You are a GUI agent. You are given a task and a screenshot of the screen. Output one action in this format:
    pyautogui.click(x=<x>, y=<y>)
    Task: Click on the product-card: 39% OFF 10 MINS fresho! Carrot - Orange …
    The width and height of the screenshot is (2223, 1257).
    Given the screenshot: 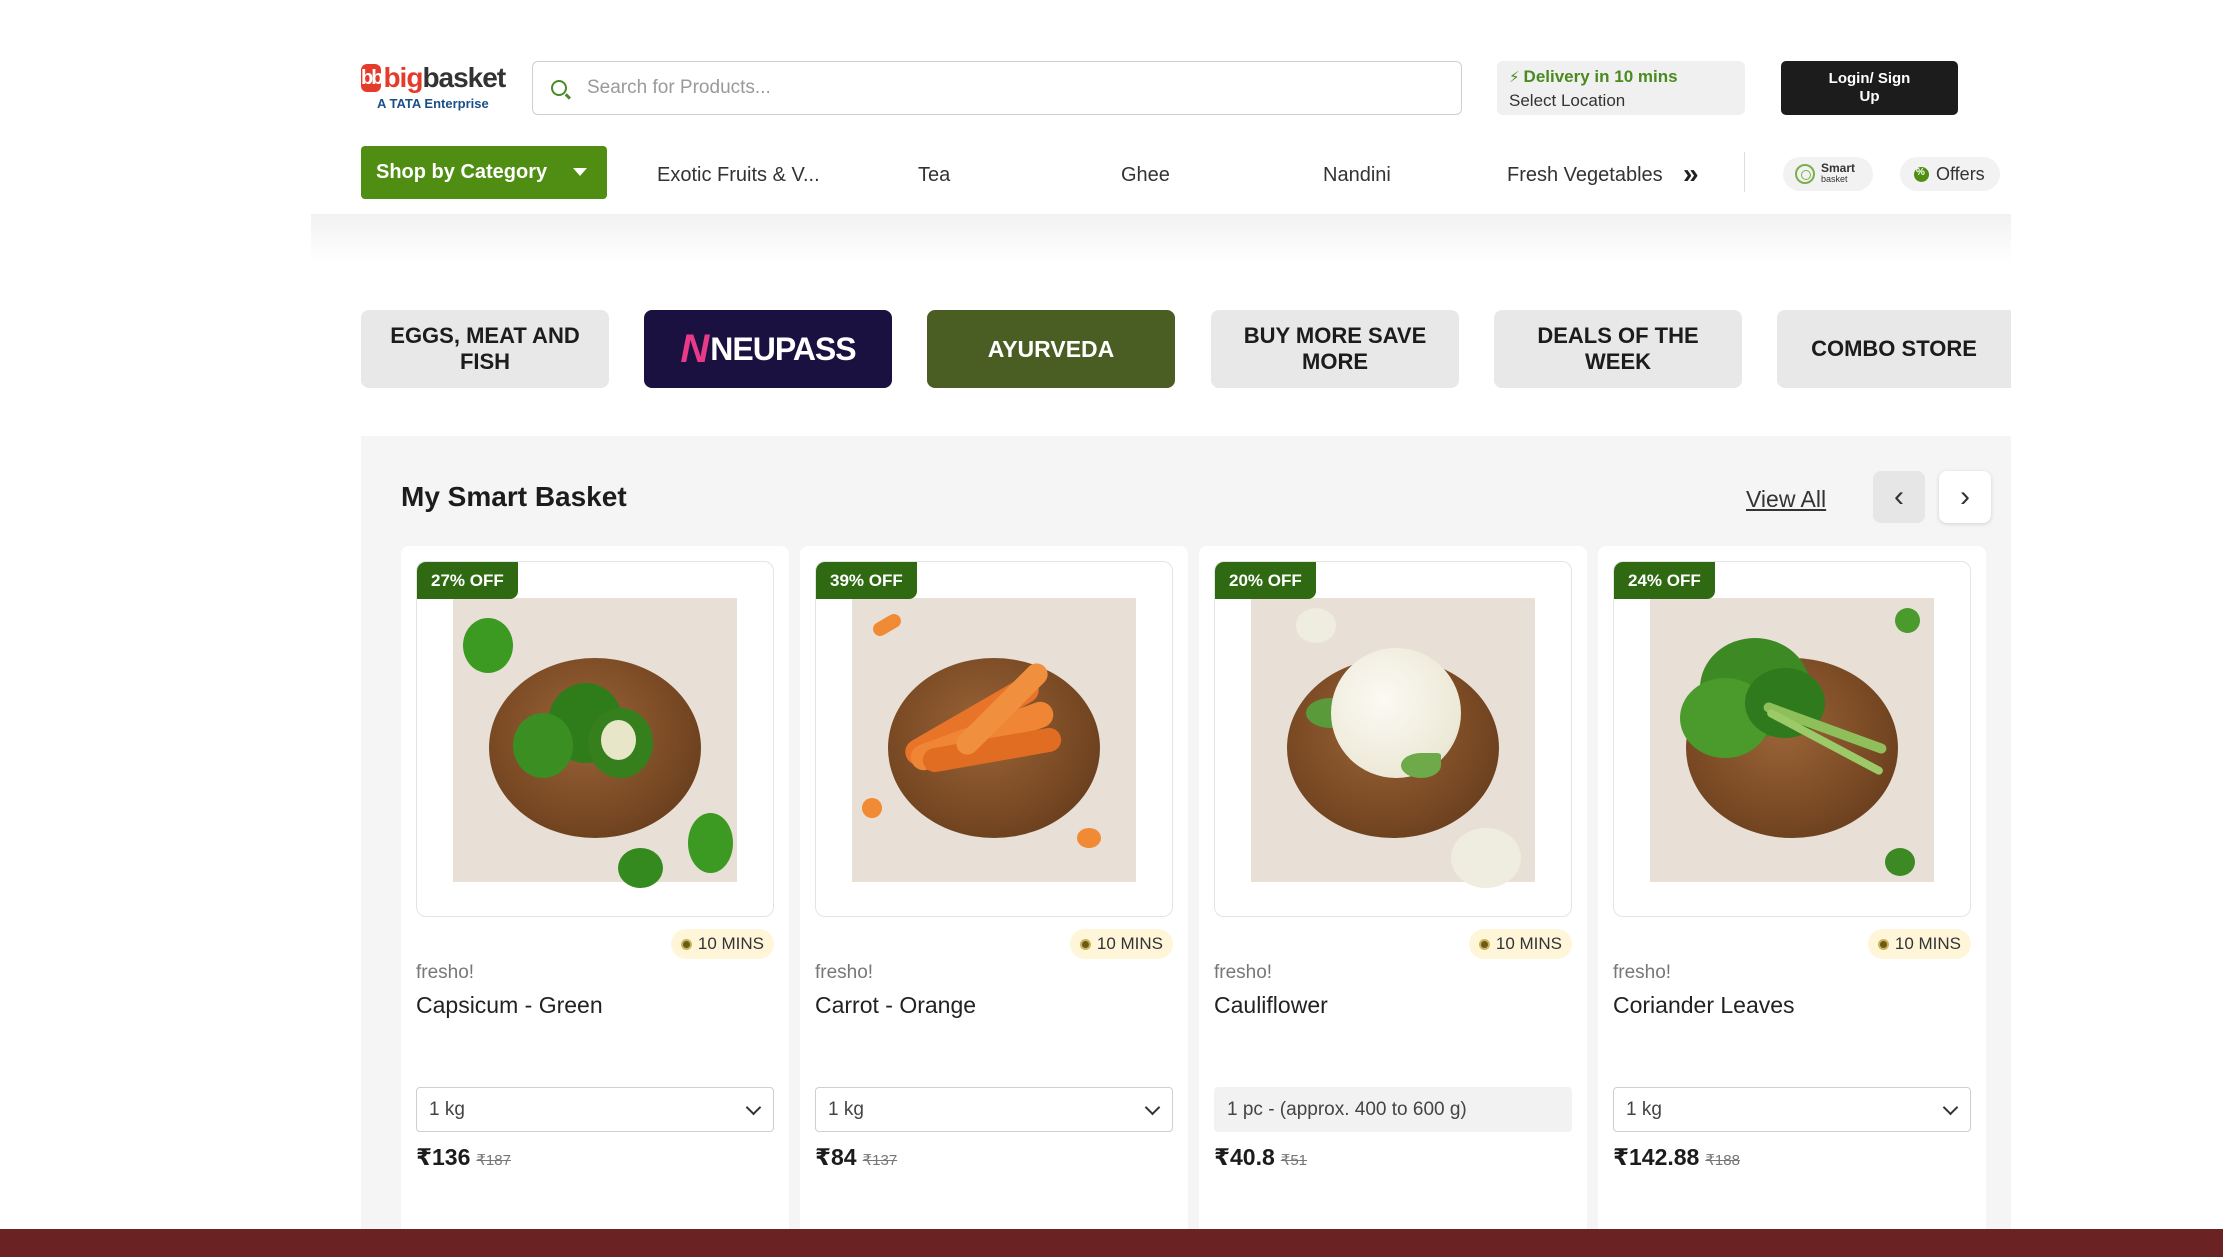 What is the action you would take?
    pyautogui.click(x=994, y=901)
    